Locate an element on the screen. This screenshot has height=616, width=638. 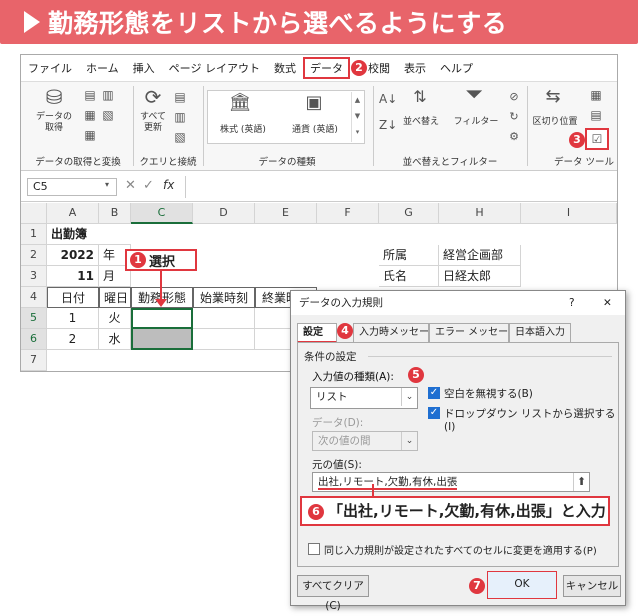
menu-formulas: 数式 is located at coordinates (285, 68).